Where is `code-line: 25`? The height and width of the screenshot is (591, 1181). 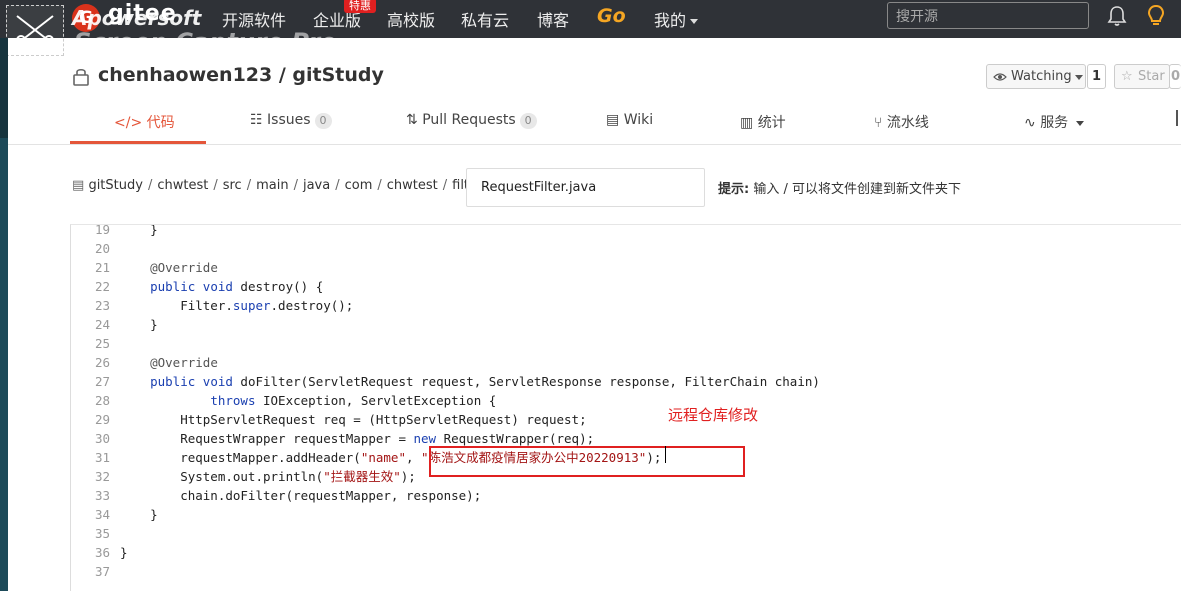 code-line: 25 is located at coordinates (90, 343).